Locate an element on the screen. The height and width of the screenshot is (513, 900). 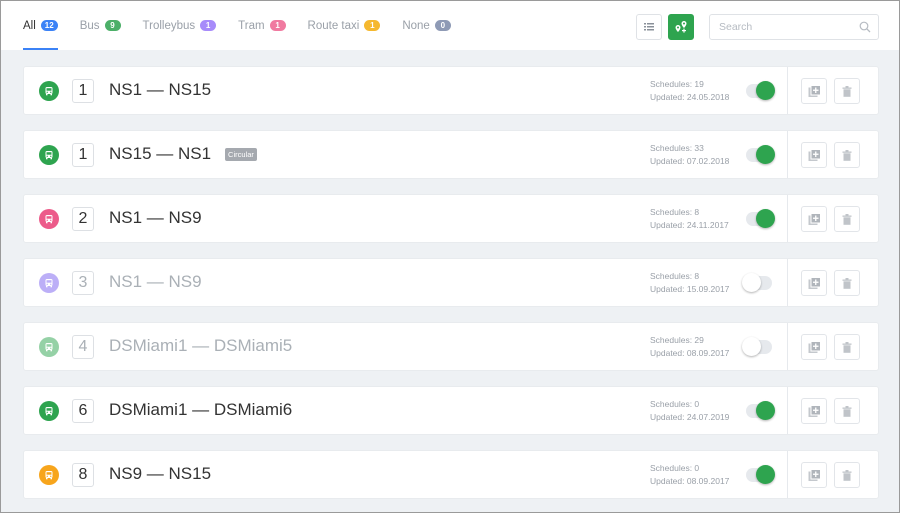
tab-route-taxi: Route taxi 1 is located at coordinates (344, 25).